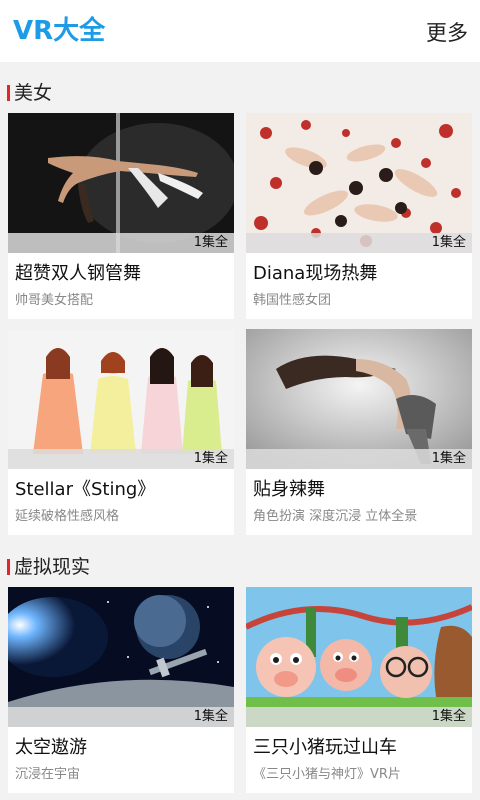  What do you see at coordinates (327, 774) in the screenshot?
I see `card-subtitle: 《三只小猪与神灯》VR片` at bounding box center [327, 774].